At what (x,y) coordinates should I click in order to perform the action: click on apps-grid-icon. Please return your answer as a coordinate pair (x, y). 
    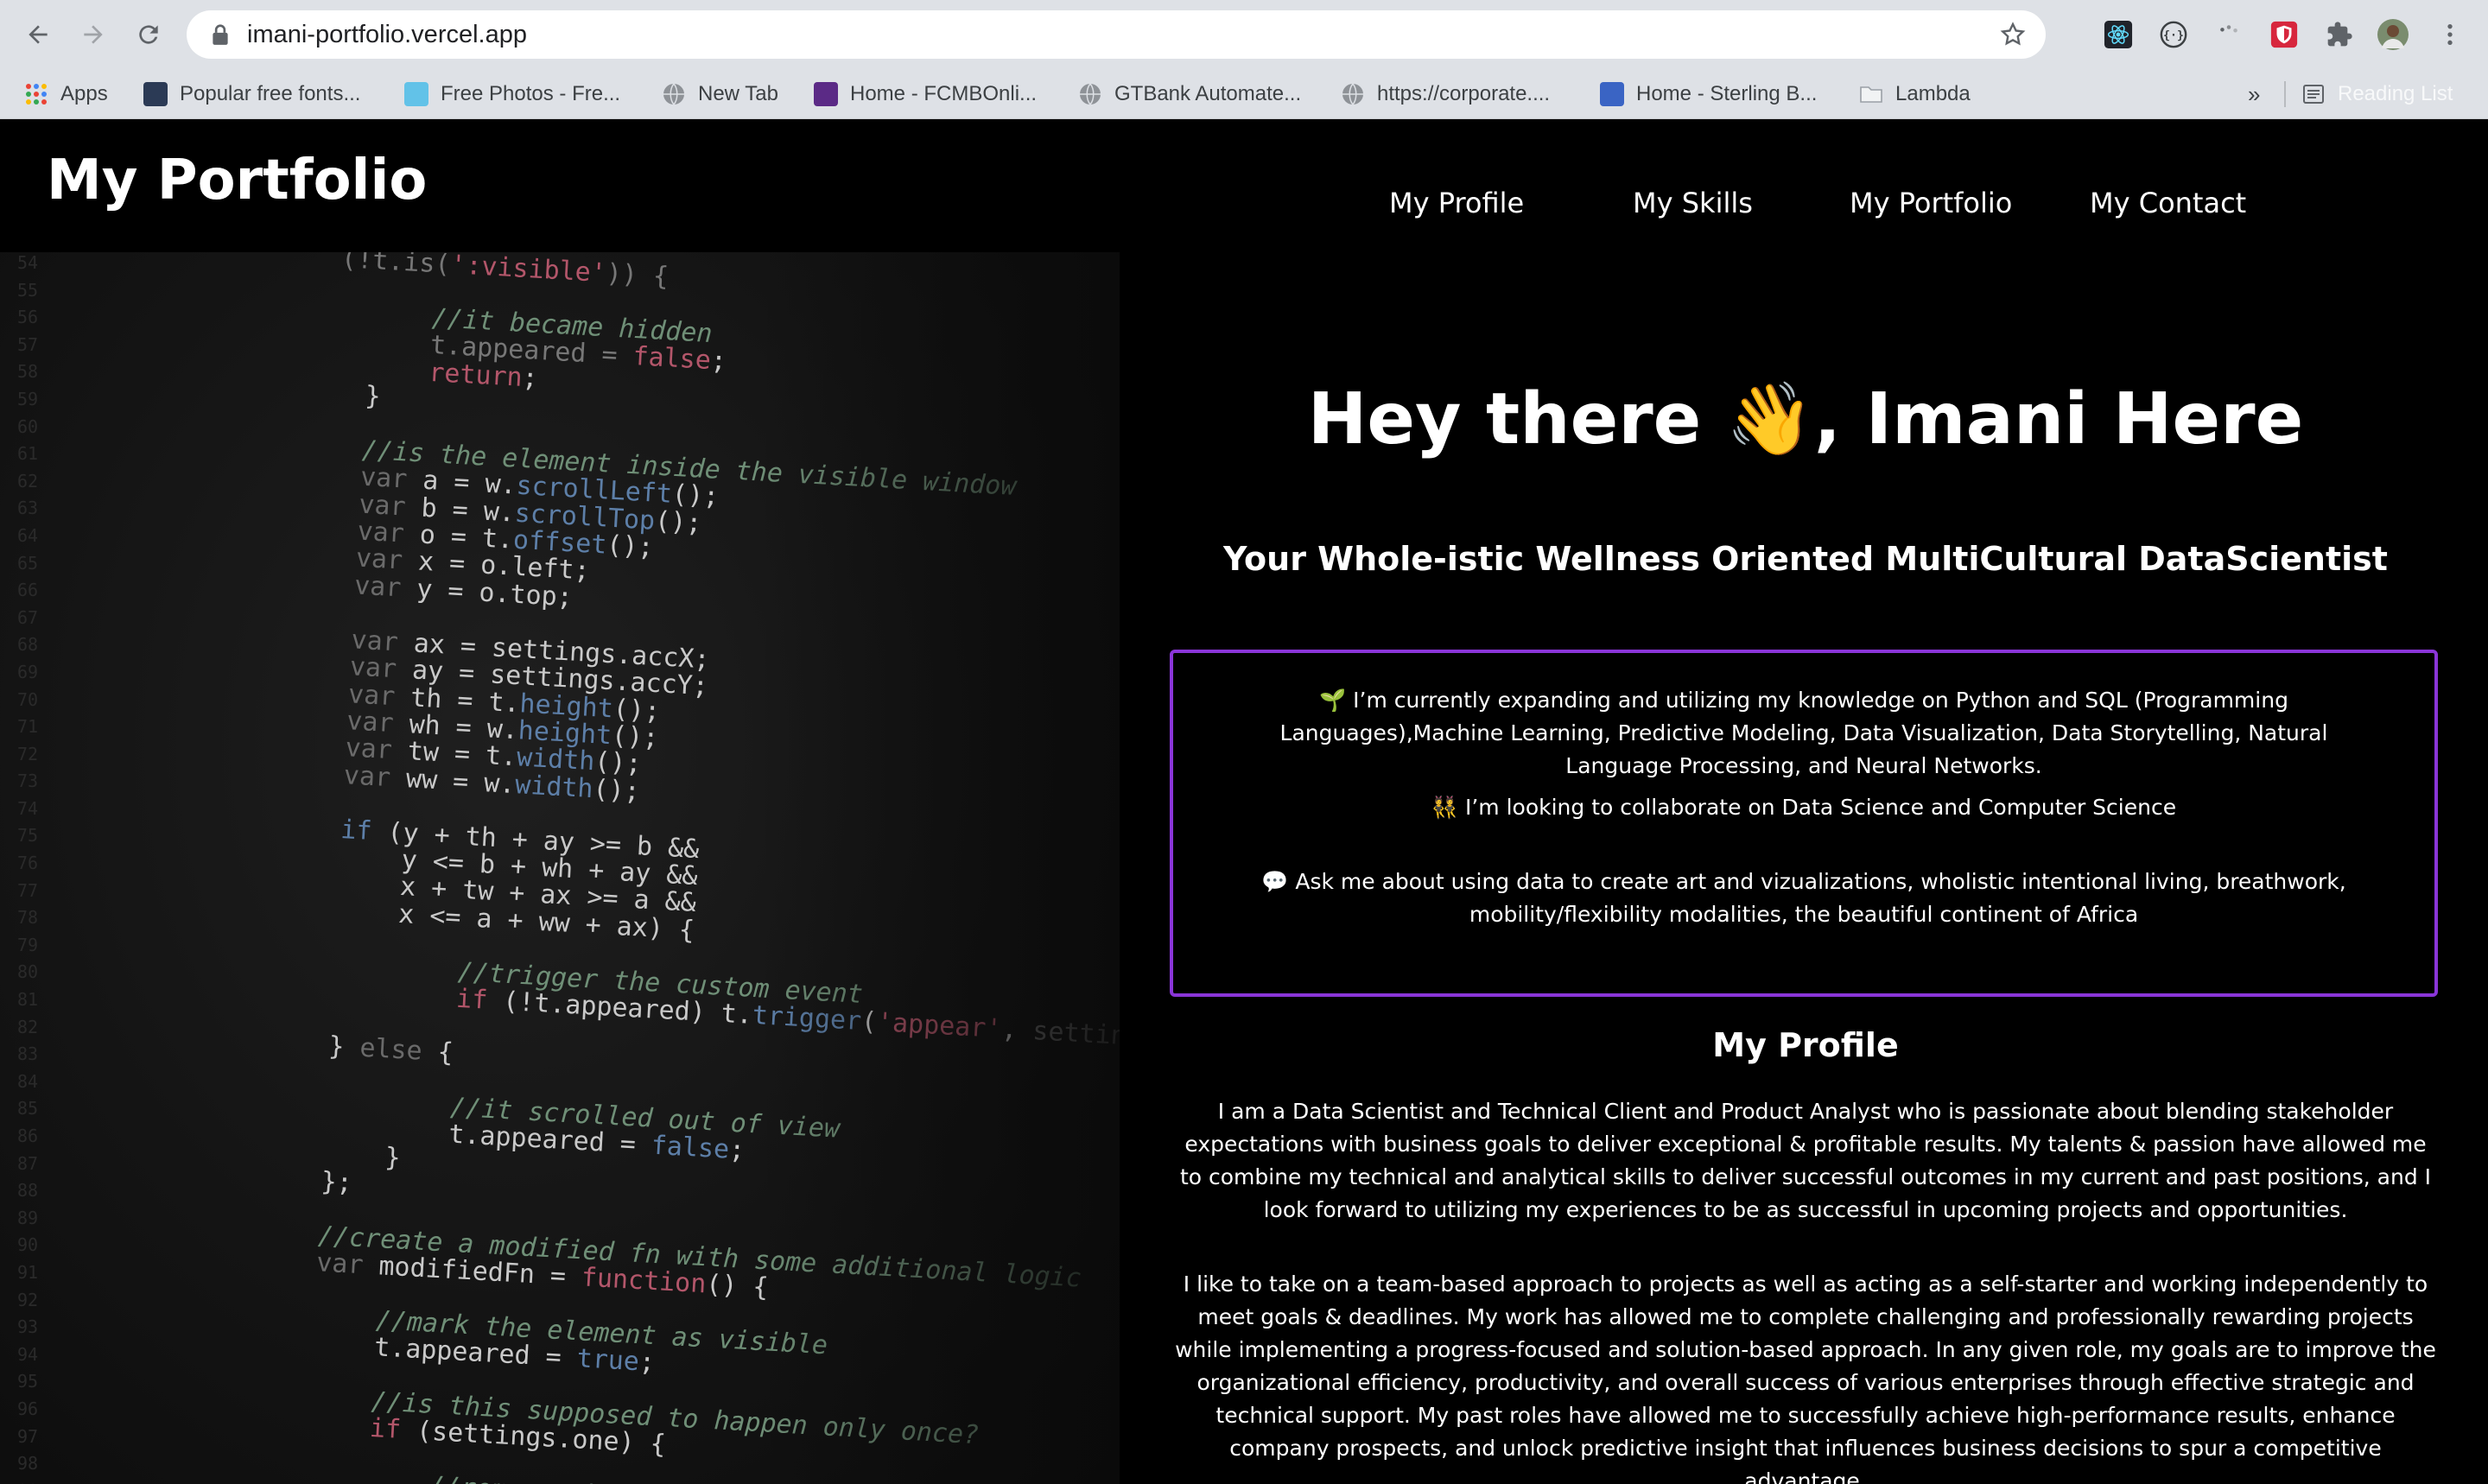
    Looking at the image, I should click on (36, 94).